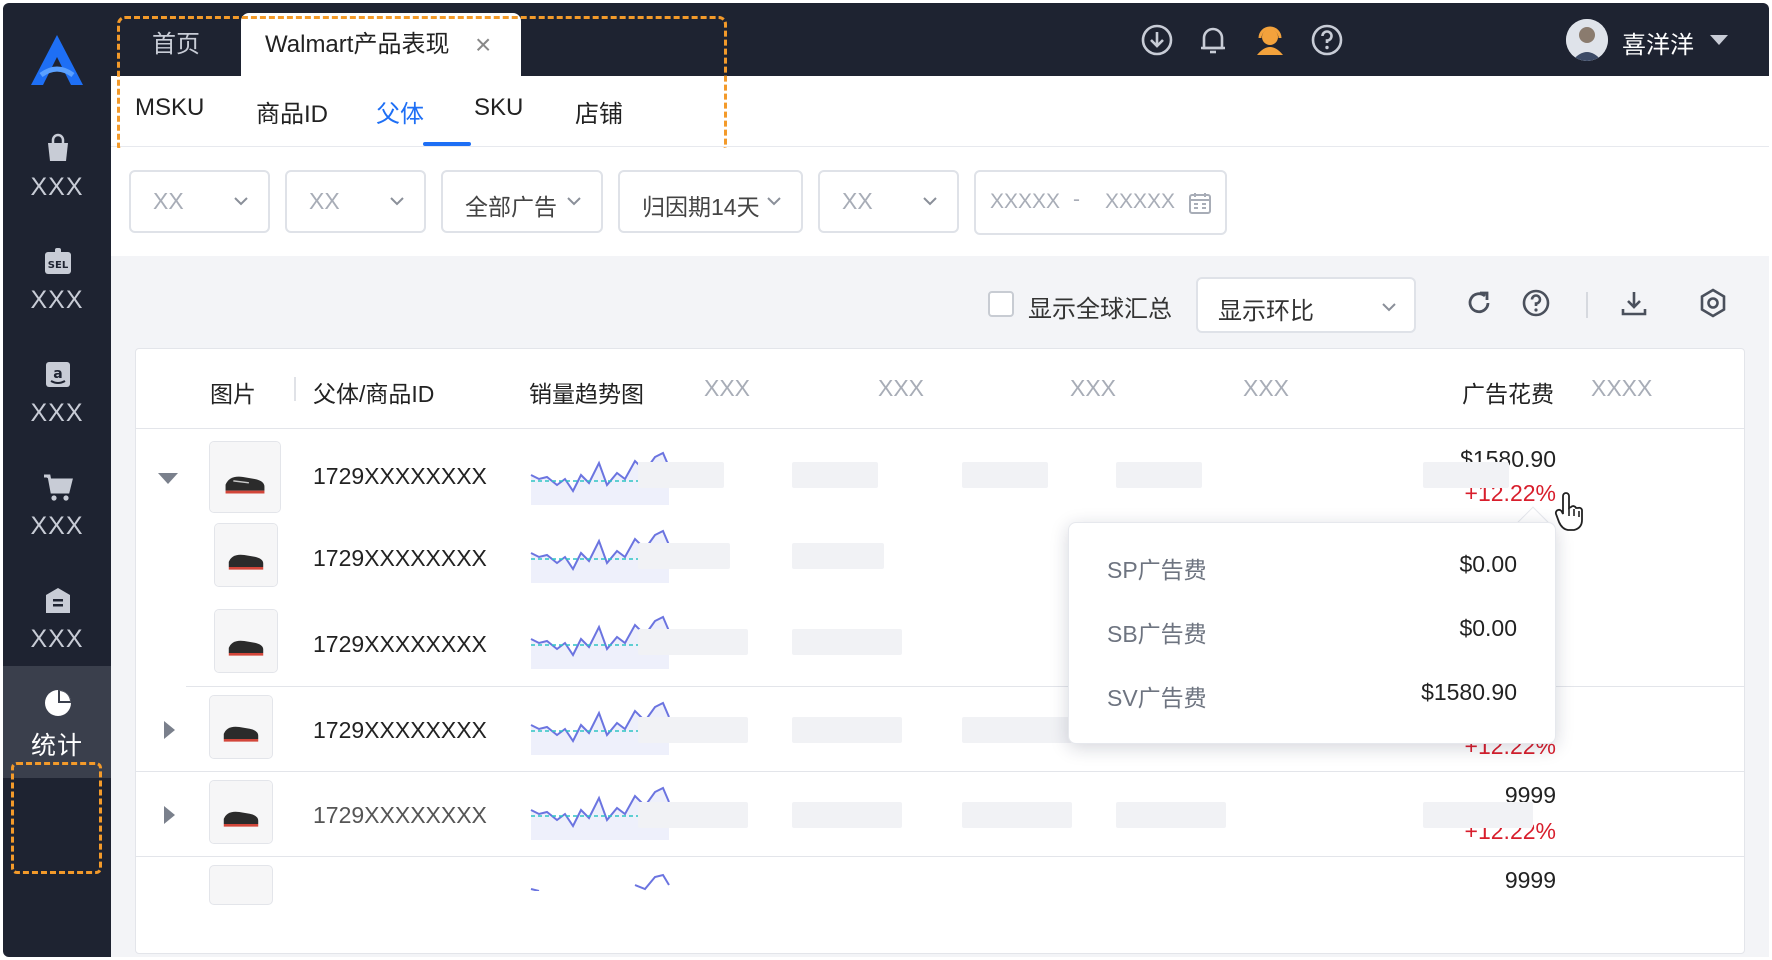 Image resolution: width=1772 pixels, height=960 pixels. What do you see at coordinates (600, 882) in the screenshot?
I see `sales-trend-sparkline` at bounding box center [600, 882].